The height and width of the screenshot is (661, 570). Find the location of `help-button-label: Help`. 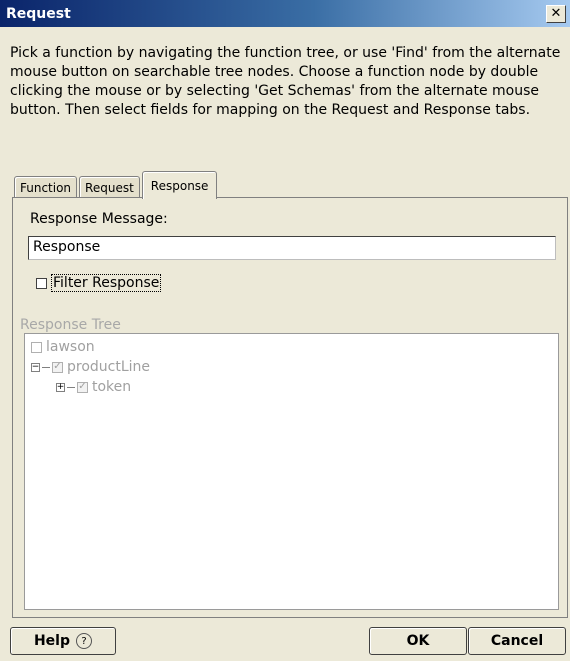

help-button-label: Help is located at coordinates (52, 641).